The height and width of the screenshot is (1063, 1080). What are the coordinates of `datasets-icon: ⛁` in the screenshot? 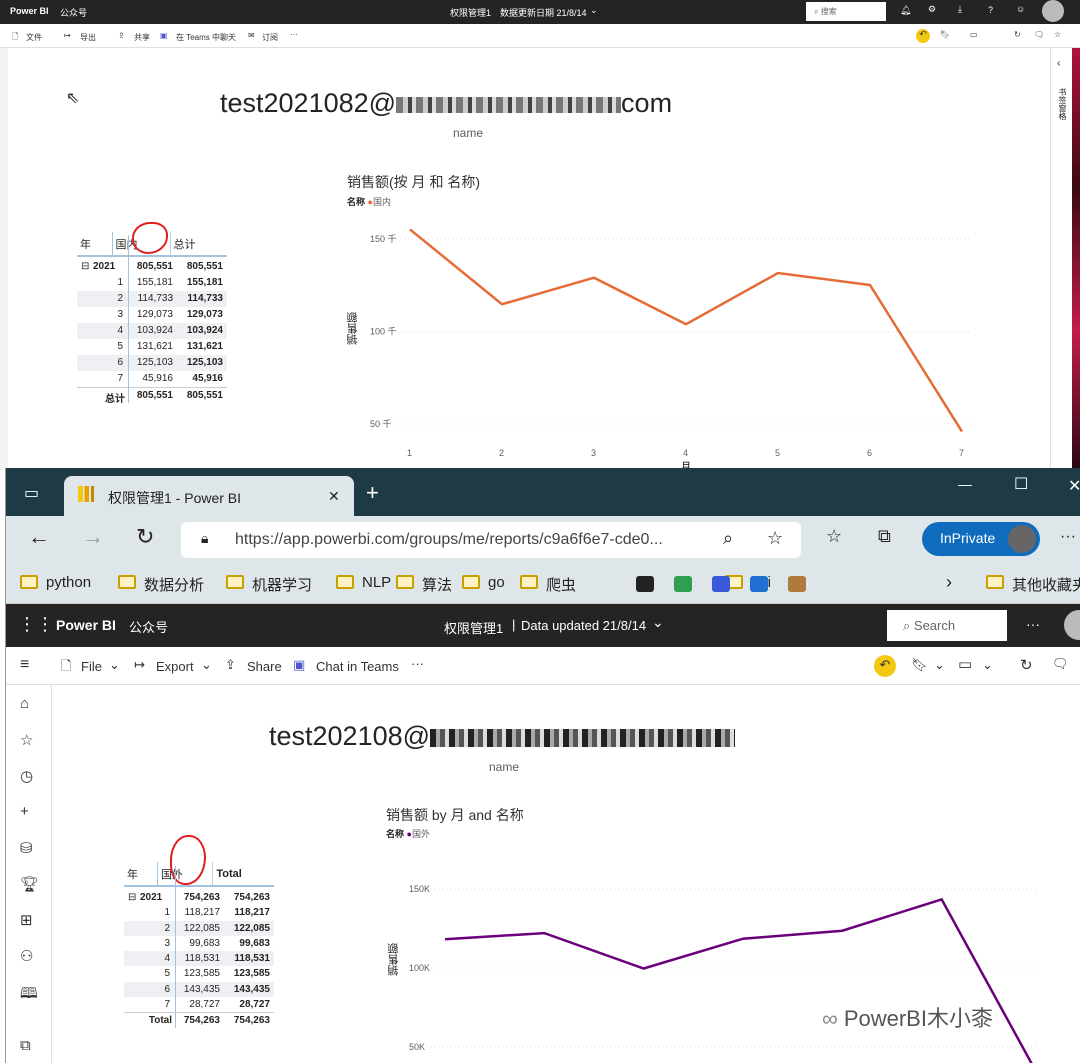 It's located at (26, 848).